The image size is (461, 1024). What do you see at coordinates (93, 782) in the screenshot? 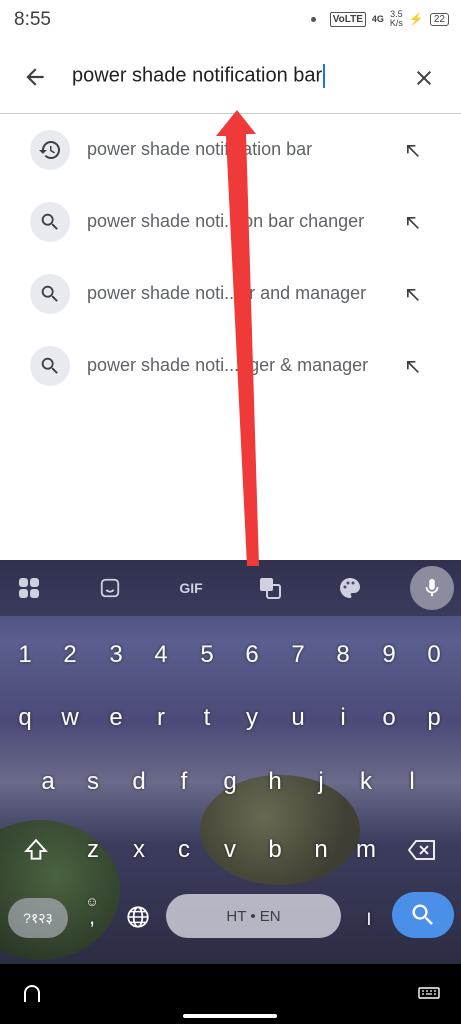
I see `key: s` at bounding box center [93, 782].